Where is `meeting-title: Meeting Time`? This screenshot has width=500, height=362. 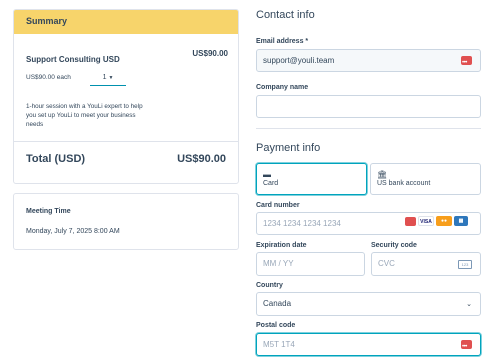 meeting-title: Meeting Time is located at coordinates (48, 211).